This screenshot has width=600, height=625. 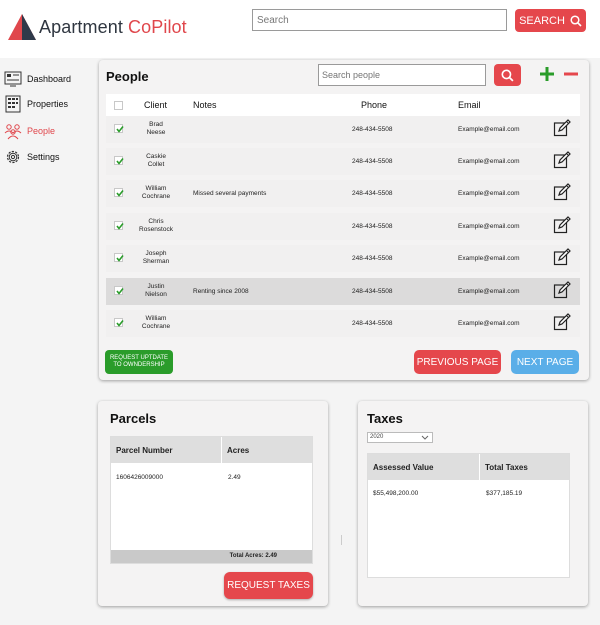 What do you see at coordinates (343, 129) in the screenshot?
I see `table-row: Brad Neese 248-434-5508 Example@email.com` at bounding box center [343, 129].